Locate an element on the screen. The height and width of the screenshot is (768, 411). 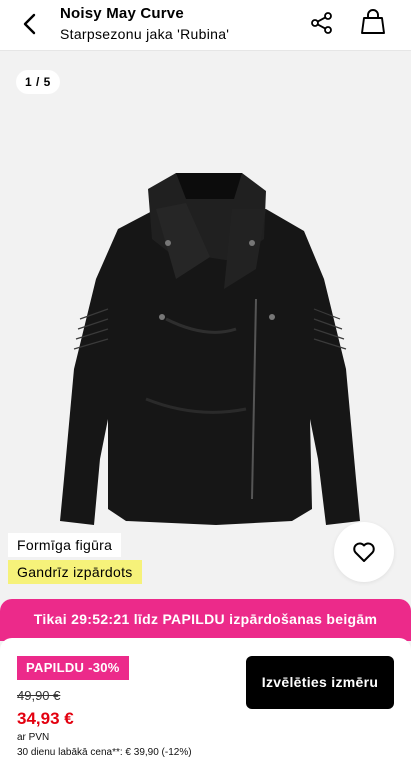
product-name: Starpsezonu jaka 'Rubina' is located at coordinates (145, 34).